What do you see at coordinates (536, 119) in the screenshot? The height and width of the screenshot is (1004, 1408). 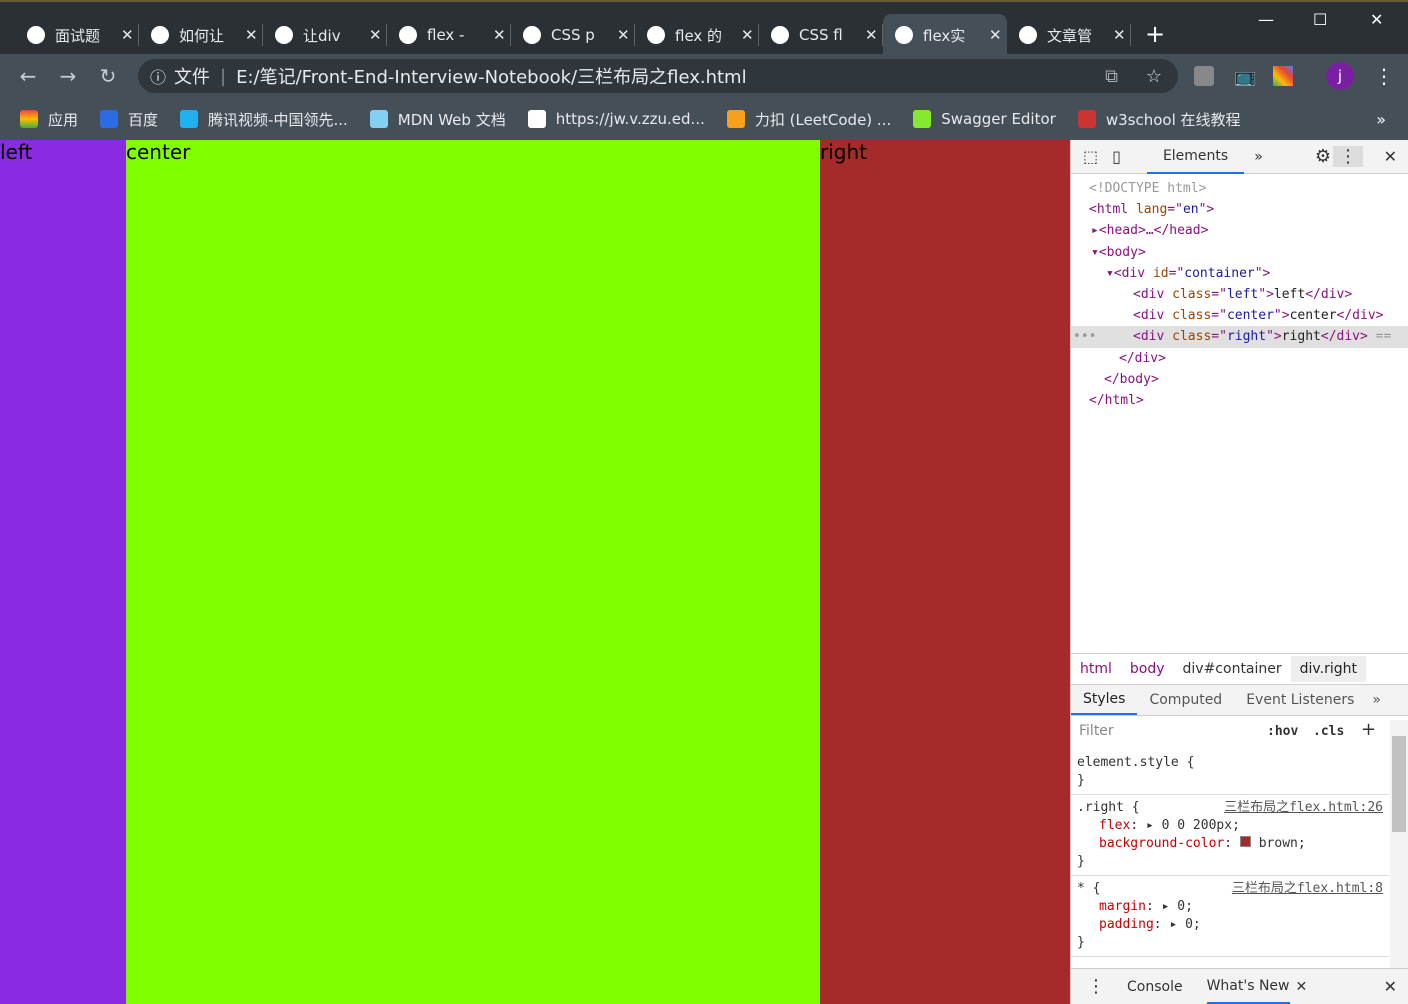 I see `globe-icon` at bounding box center [536, 119].